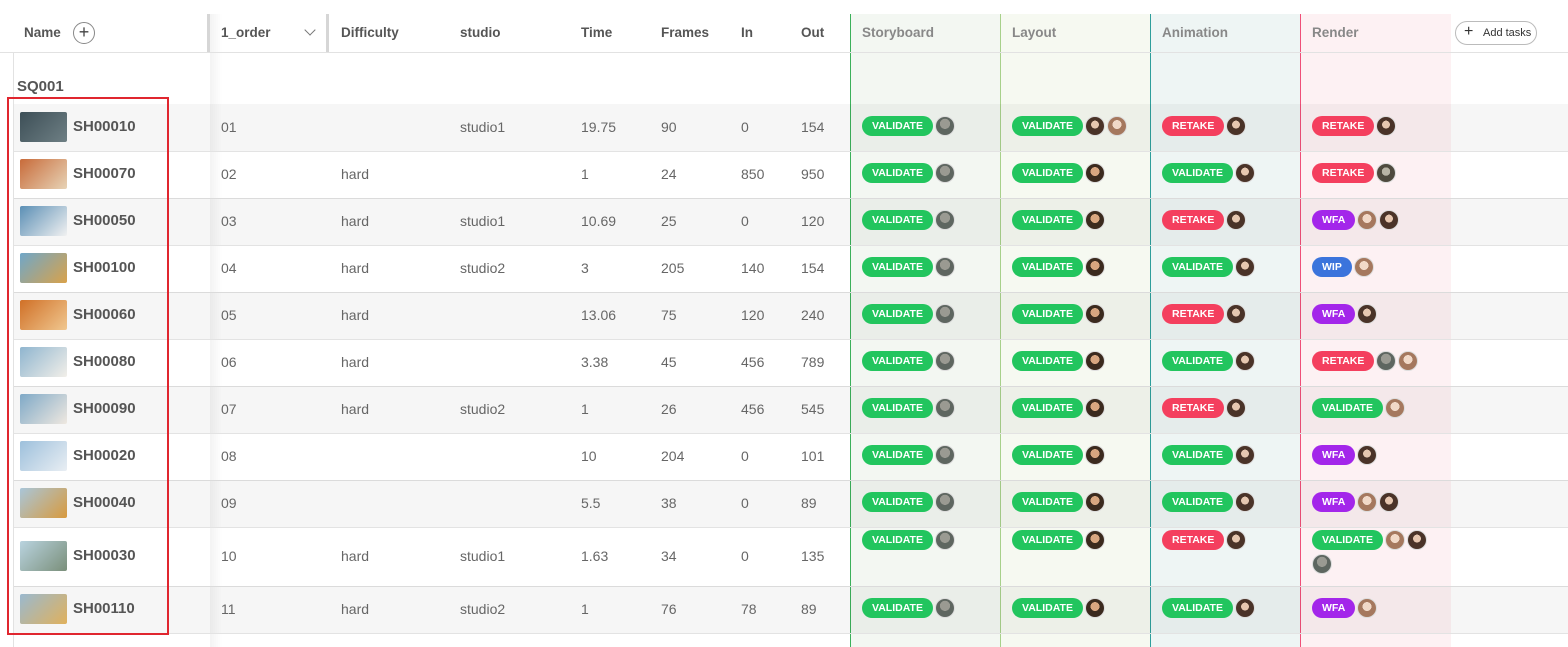  I want to click on frames-cell: 38, so click(669, 503).